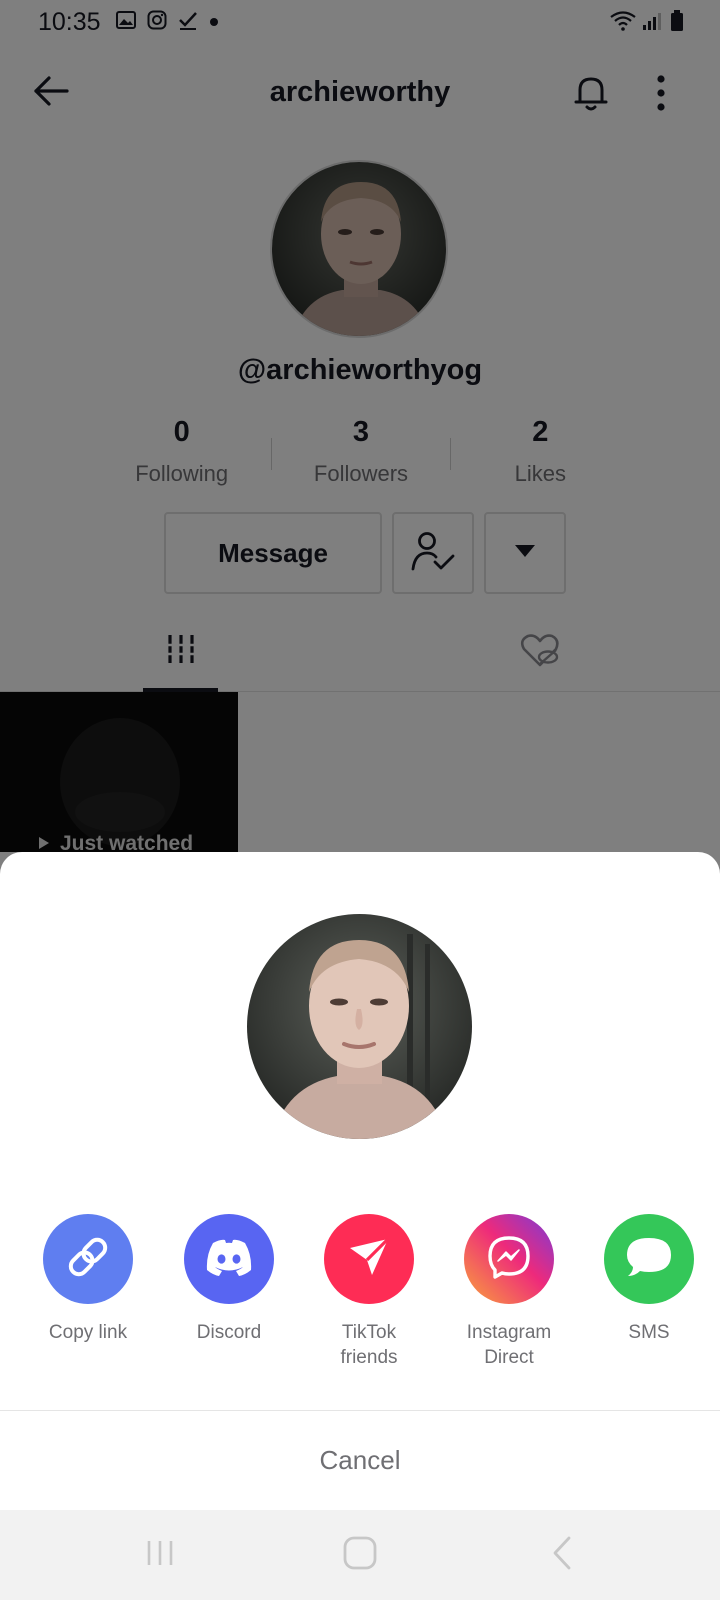  I want to click on share-instagram-direct: Instagram Direct, so click(509, 1292).